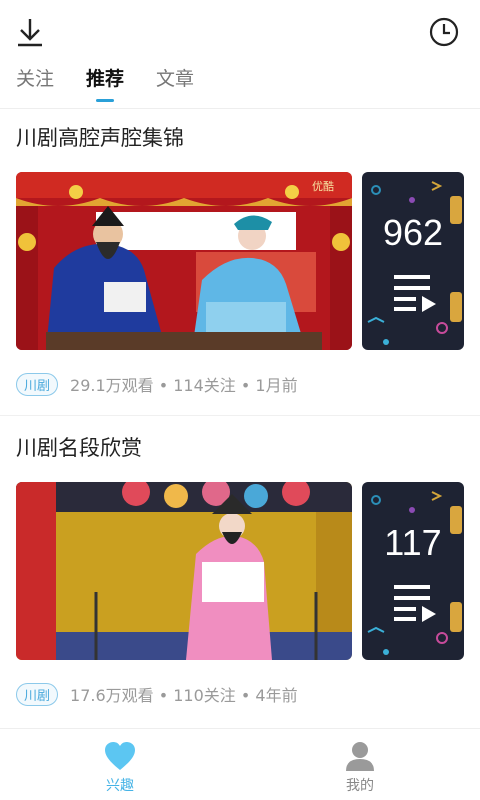 Image resolution: width=480 pixels, height=800 pixels. What do you see at coordinates (240, 85) in the screenshot?
I see `tab-bar: 关注 推荐 文章` at bounding box center [240, 85].